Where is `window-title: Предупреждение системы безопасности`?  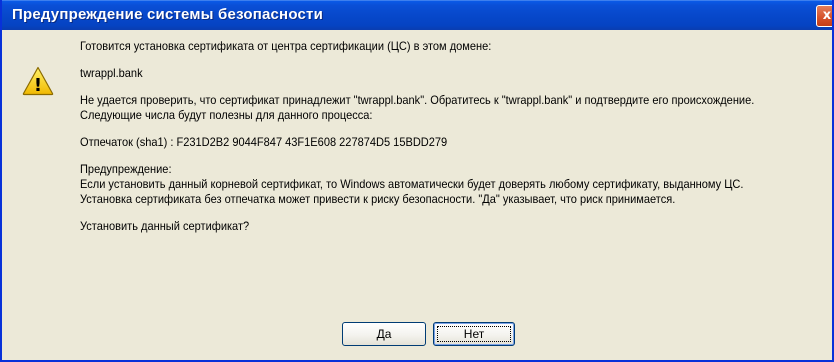 window-title: Предупреждение системы безопасности is located at coordinates (167, 14).